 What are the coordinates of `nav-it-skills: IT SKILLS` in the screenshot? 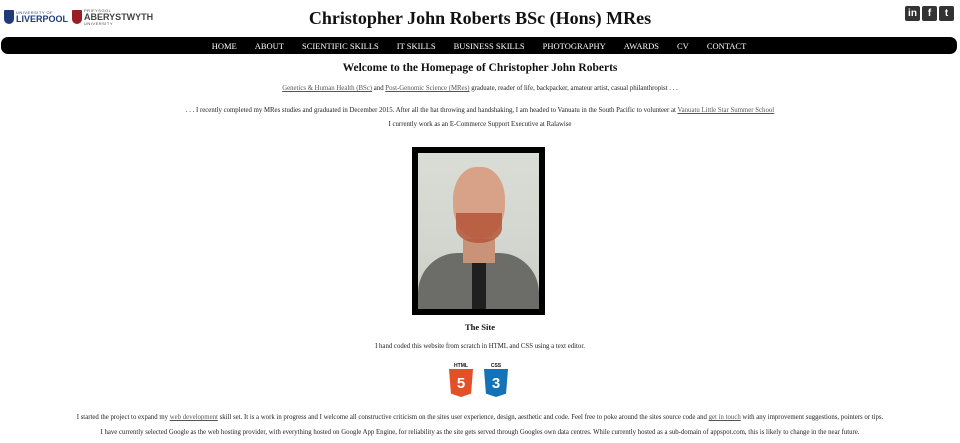 It's located at (416, 46).